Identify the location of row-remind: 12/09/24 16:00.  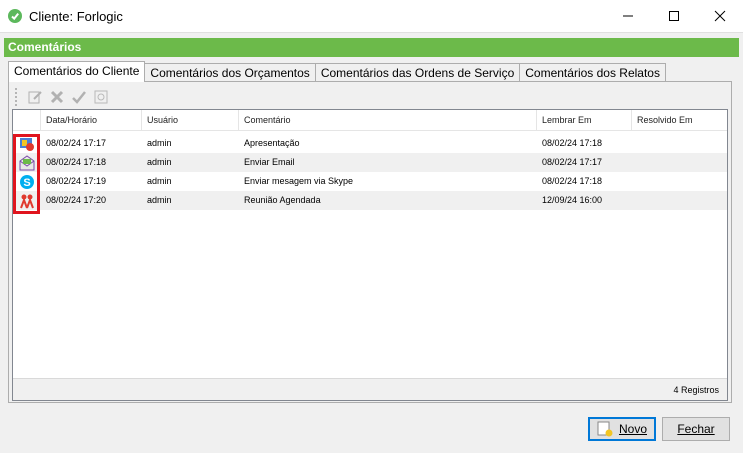
(572, 200).